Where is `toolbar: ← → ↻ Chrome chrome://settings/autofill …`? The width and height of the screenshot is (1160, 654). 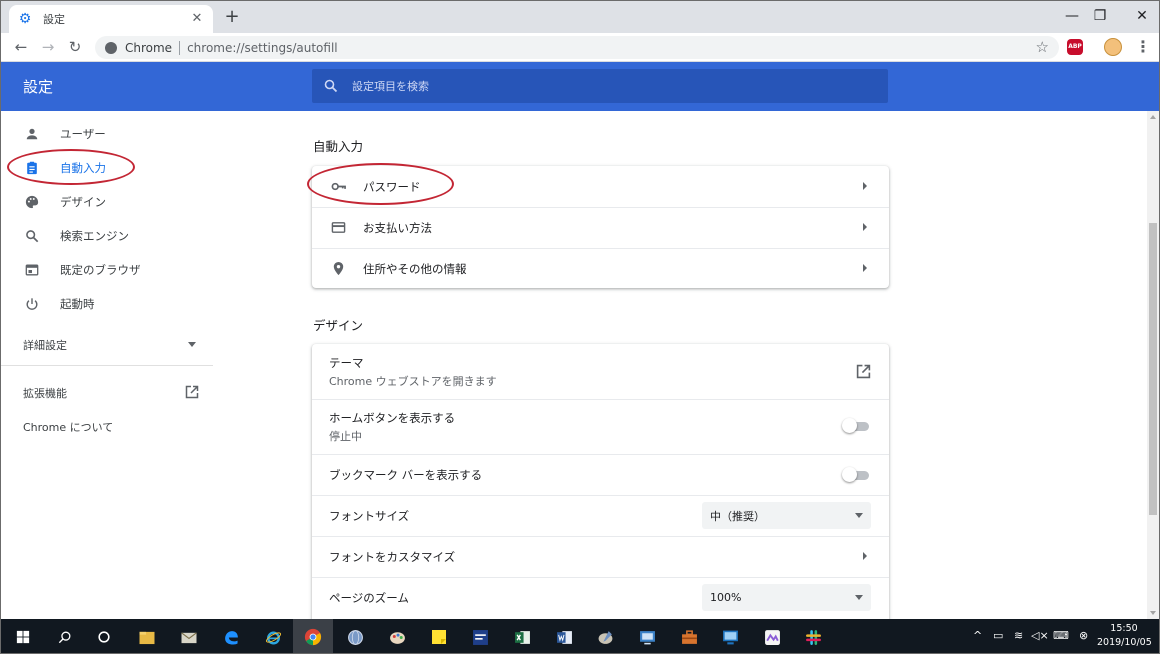
toolbar: ← → ↻ Chrome chrome://settings/autofill … is located at coordinates (580, 47).